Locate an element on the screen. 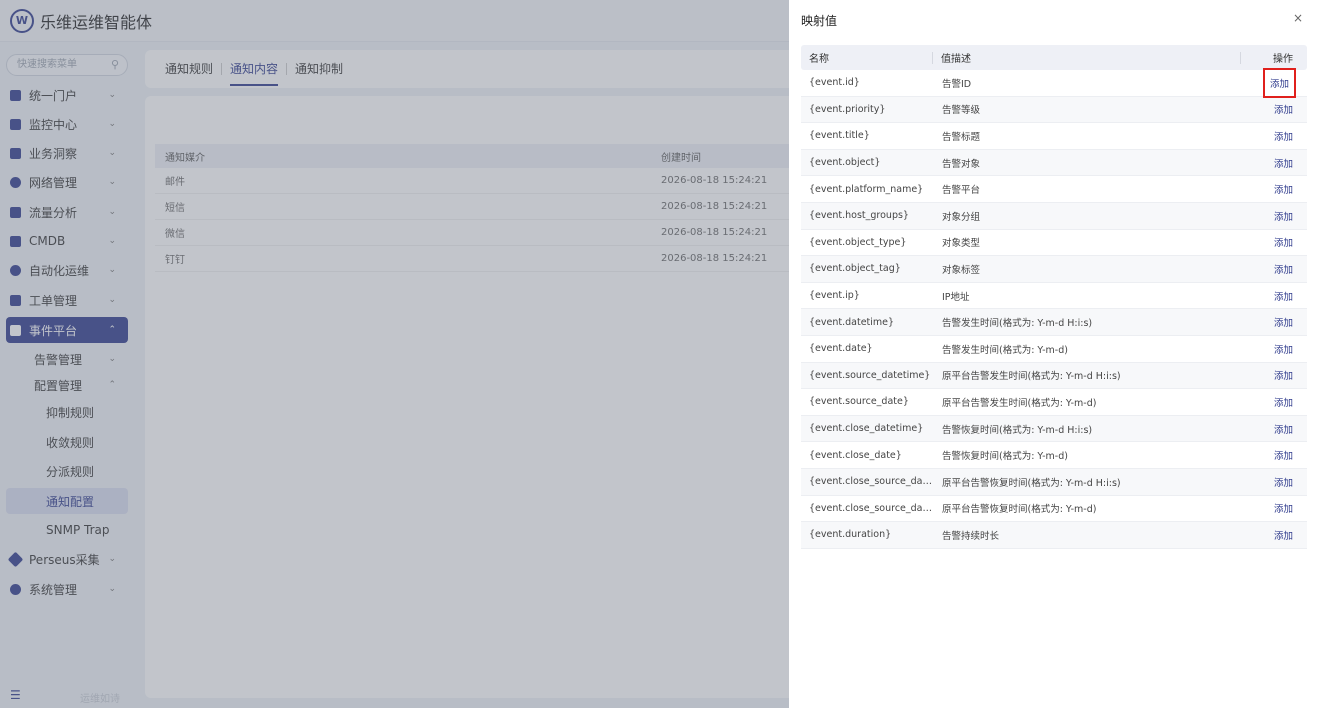 This screenshot has width=1319, height=708. table-row: {event.close_date} 告警恢复时间(格式为: Y-m-d) 添加 is located at coordinates (1054, 455).